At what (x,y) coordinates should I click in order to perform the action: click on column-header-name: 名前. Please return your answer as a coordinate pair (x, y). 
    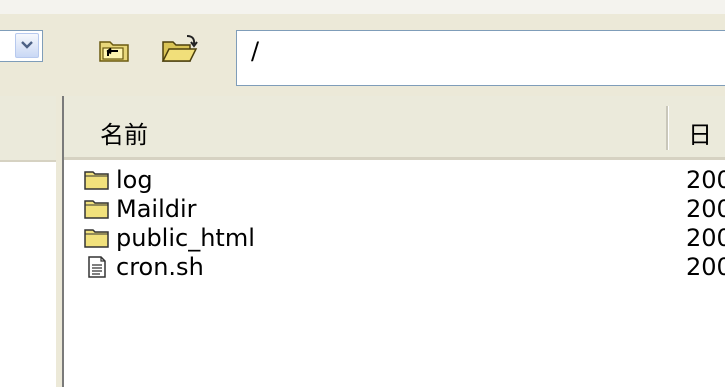
    Looking at the image, I should click on (124, 132).